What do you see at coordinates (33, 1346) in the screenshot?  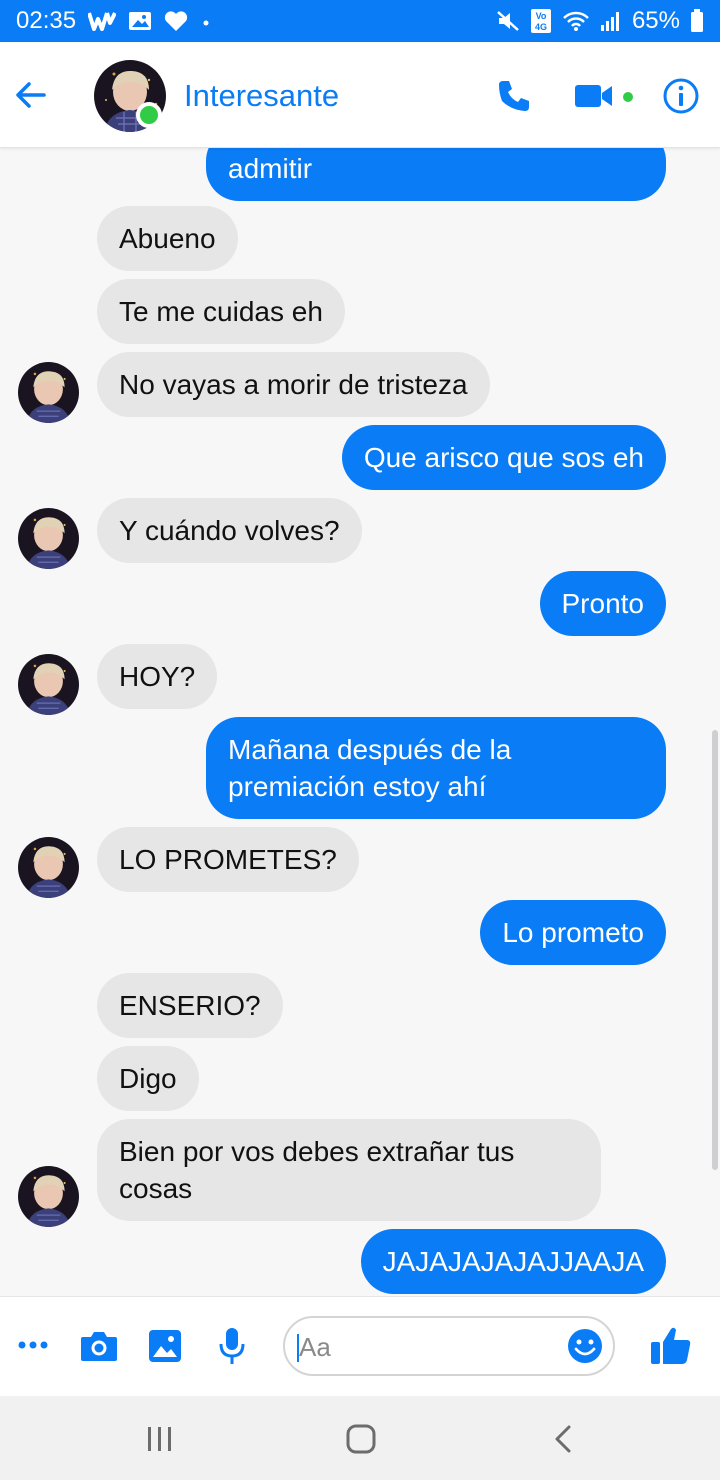 I see `more-icon` at bounding box center [33, 1346].